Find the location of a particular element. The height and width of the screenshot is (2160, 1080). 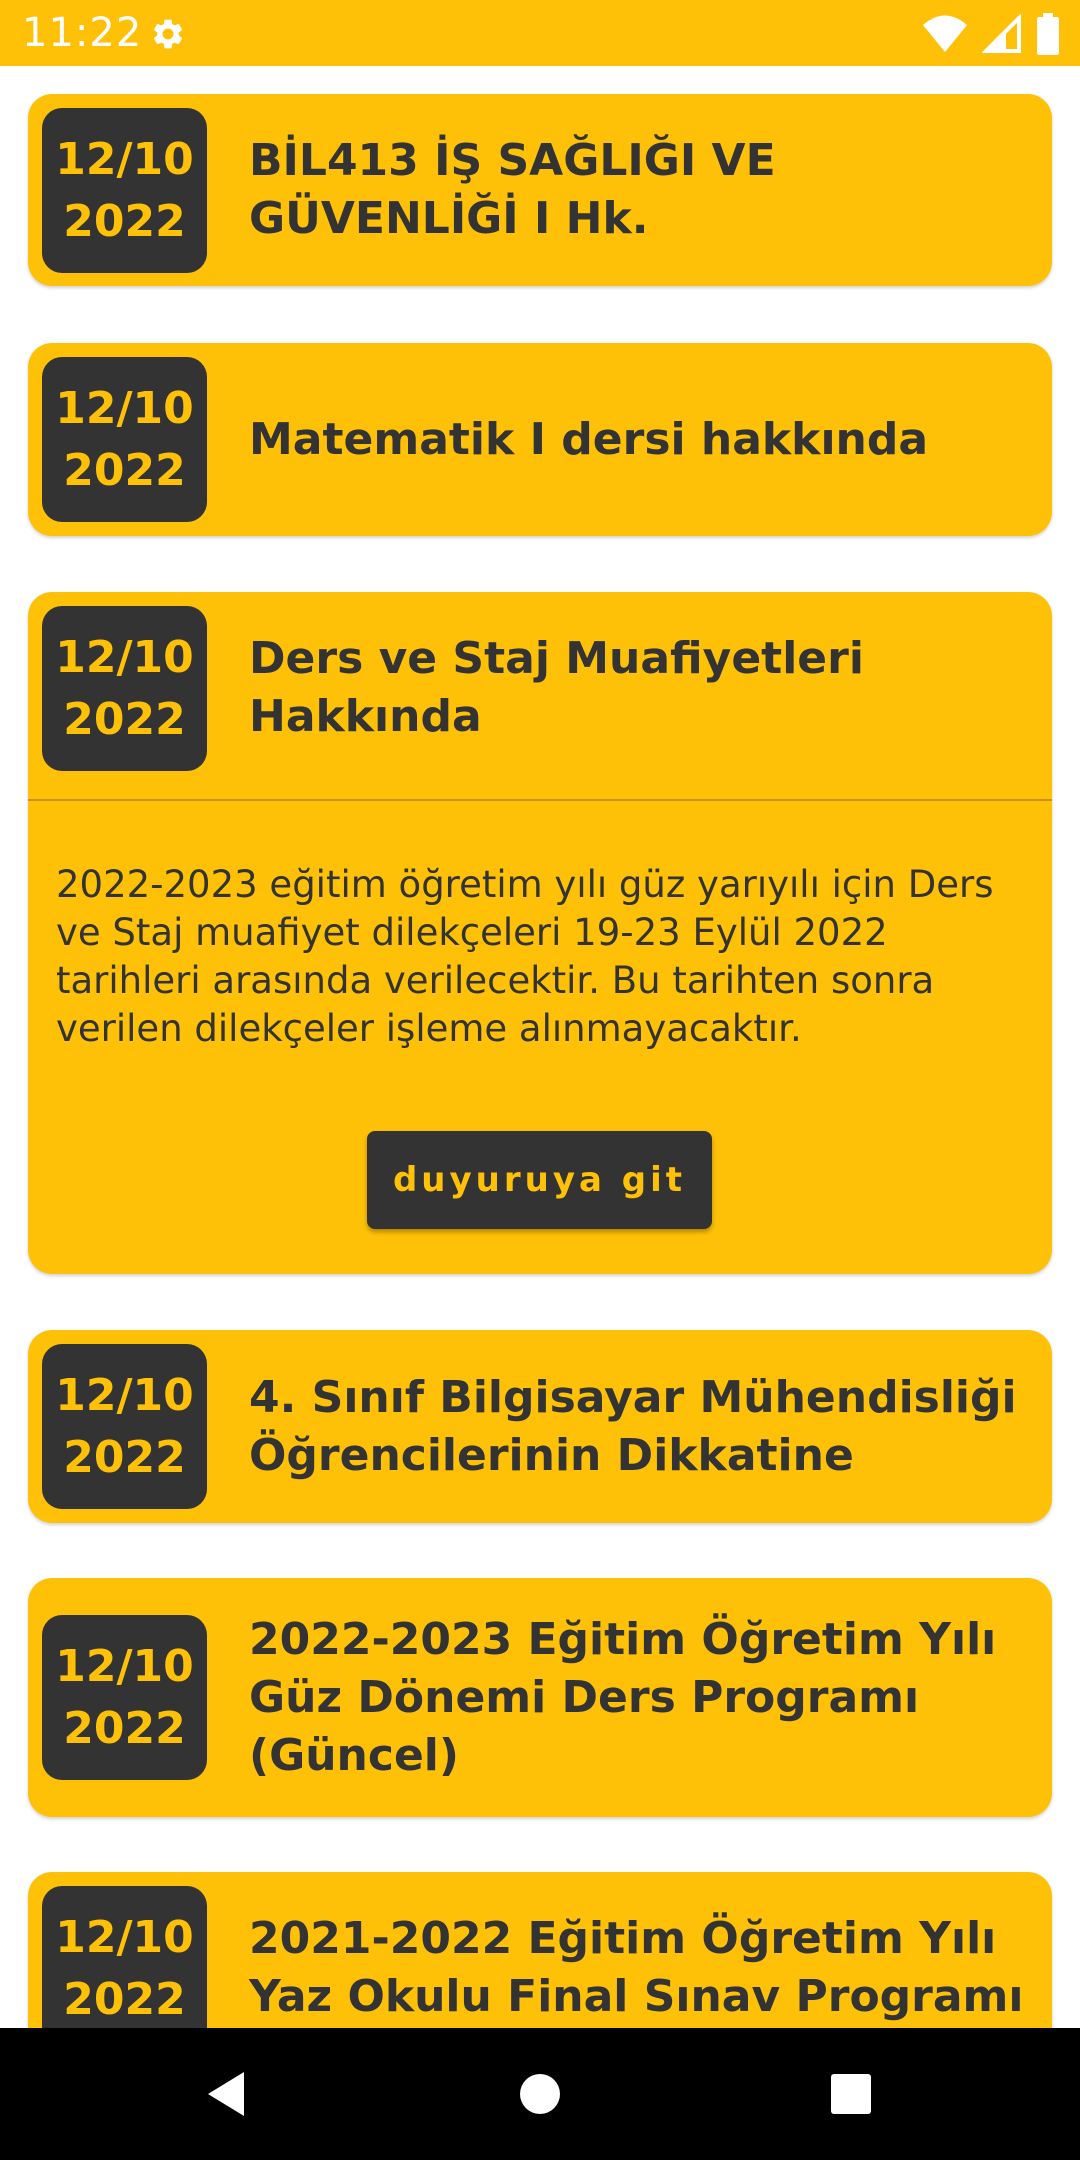

battery-icon is located at coordinates (1048, 34).